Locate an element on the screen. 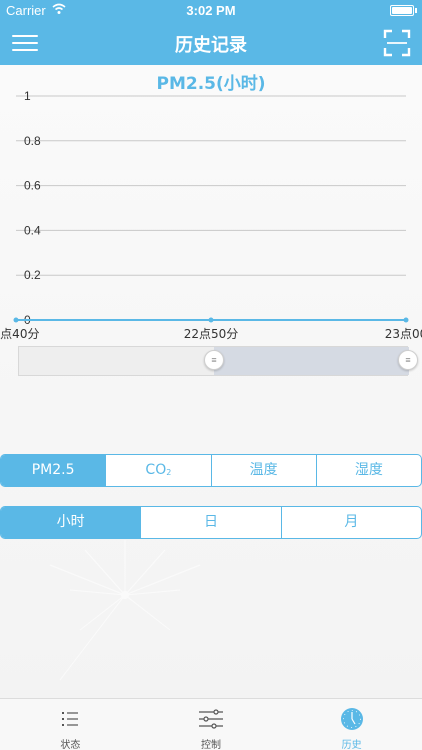  tab-history: 历史 is located at coordinates (351, 724).